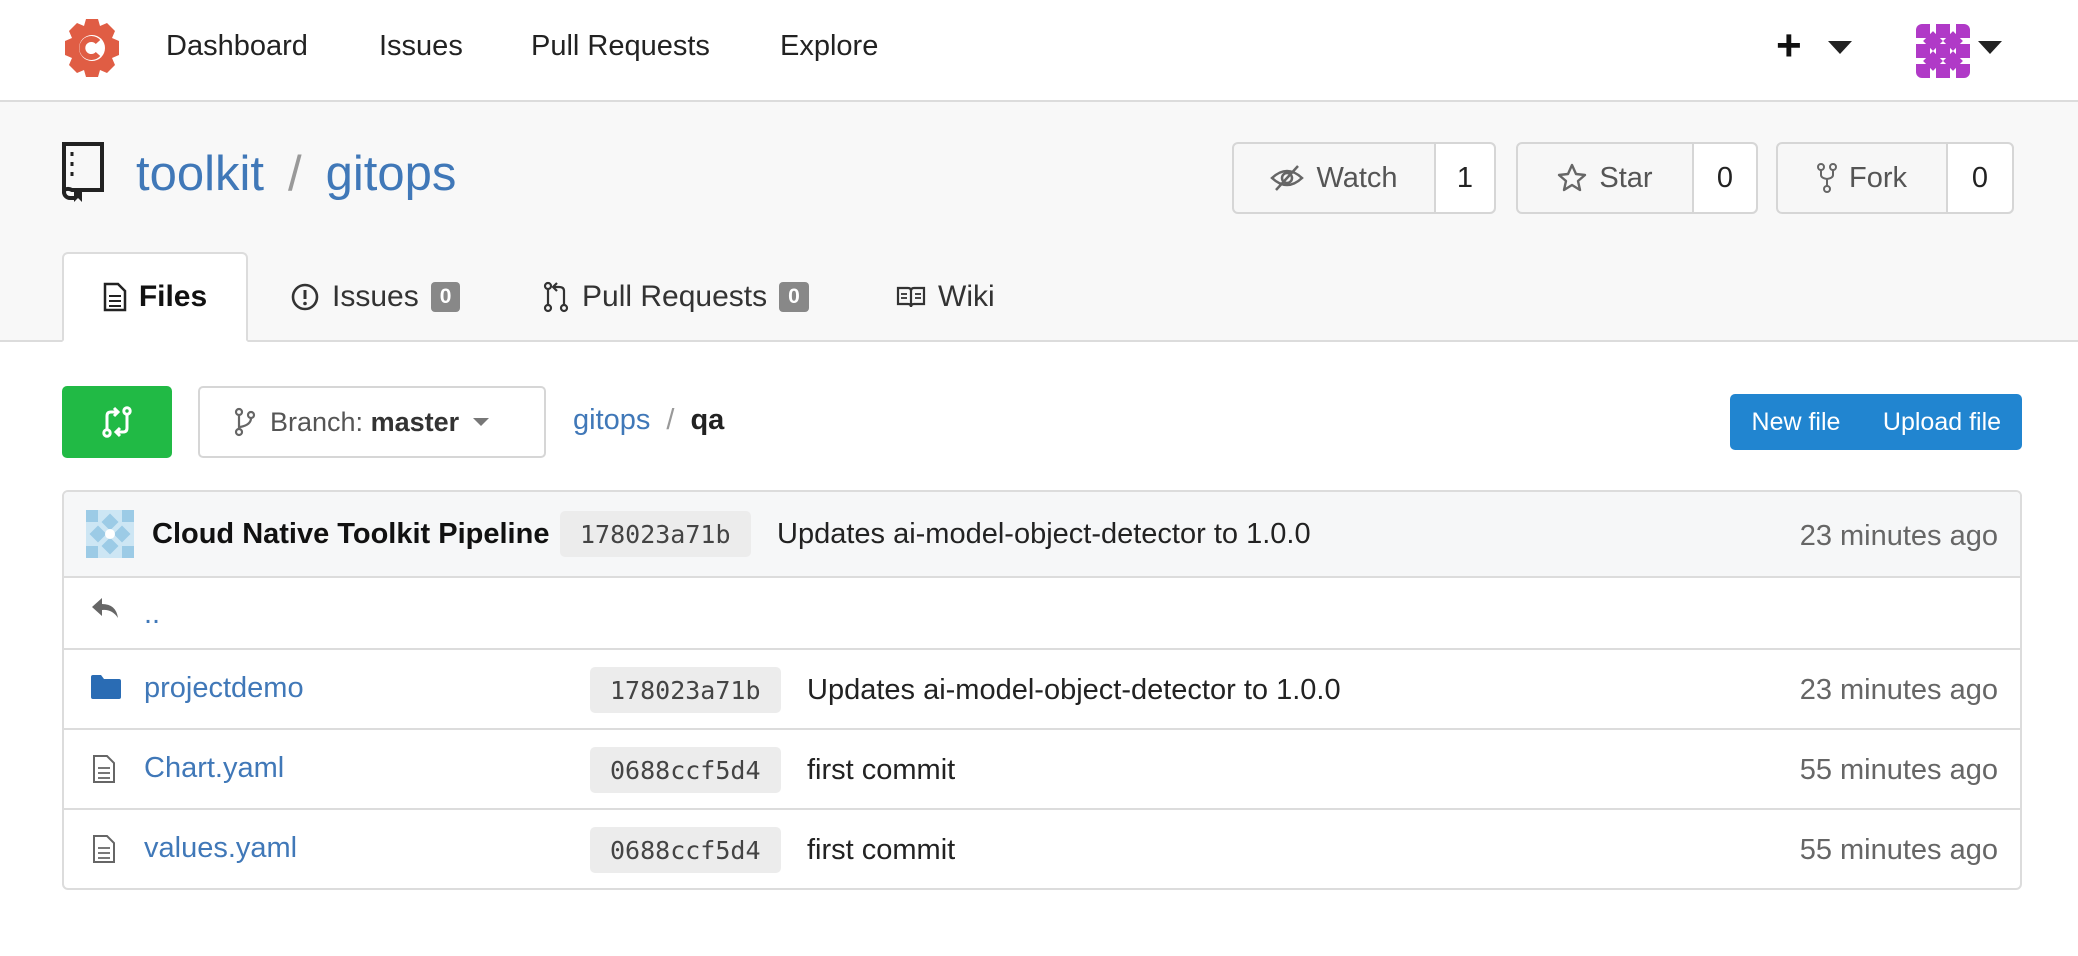 The image size is (2078, 956). Describe the element at coordinates (305, 297) in the screenshot. I see `issue-opened-icon` at that location.